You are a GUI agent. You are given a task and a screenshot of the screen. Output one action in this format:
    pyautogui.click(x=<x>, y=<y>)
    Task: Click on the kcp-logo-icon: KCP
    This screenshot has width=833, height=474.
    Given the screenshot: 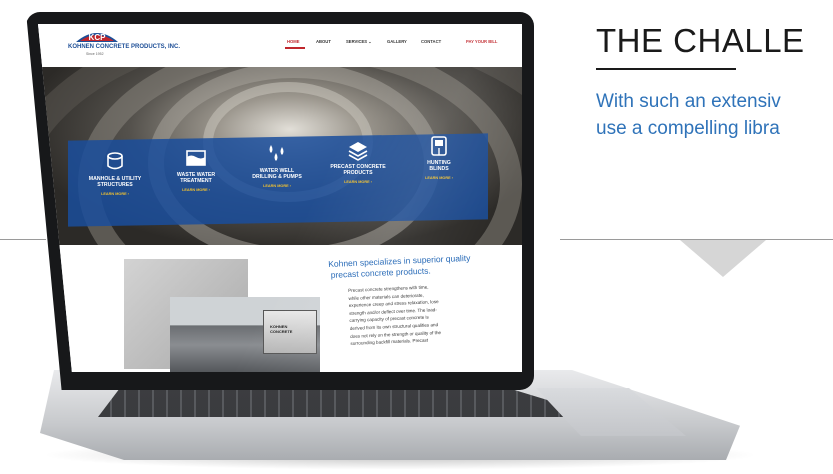 What is the action you would take?
    pyautogui.click(x=97, y=36)
    